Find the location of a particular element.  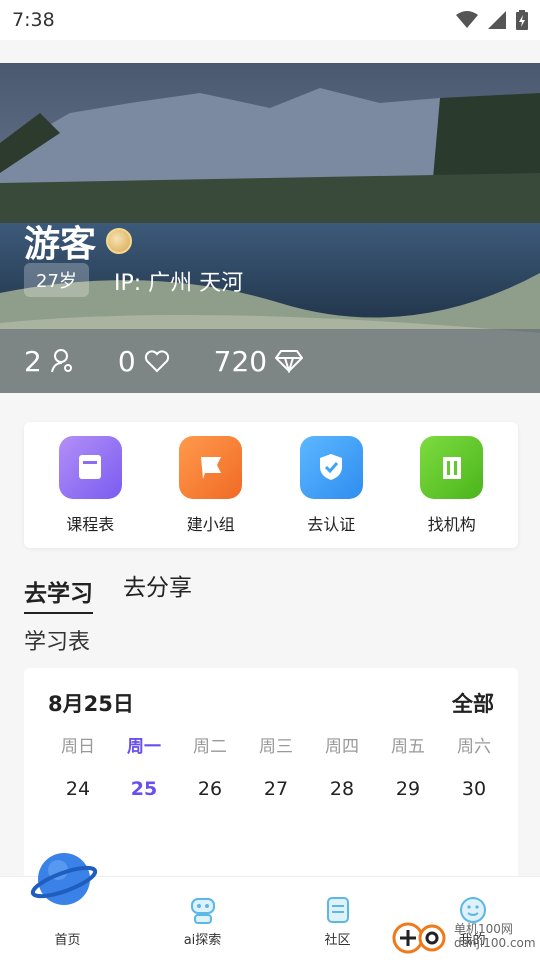

tabbar-ai-explore: ai探索 is located at coordinates (203, 921).